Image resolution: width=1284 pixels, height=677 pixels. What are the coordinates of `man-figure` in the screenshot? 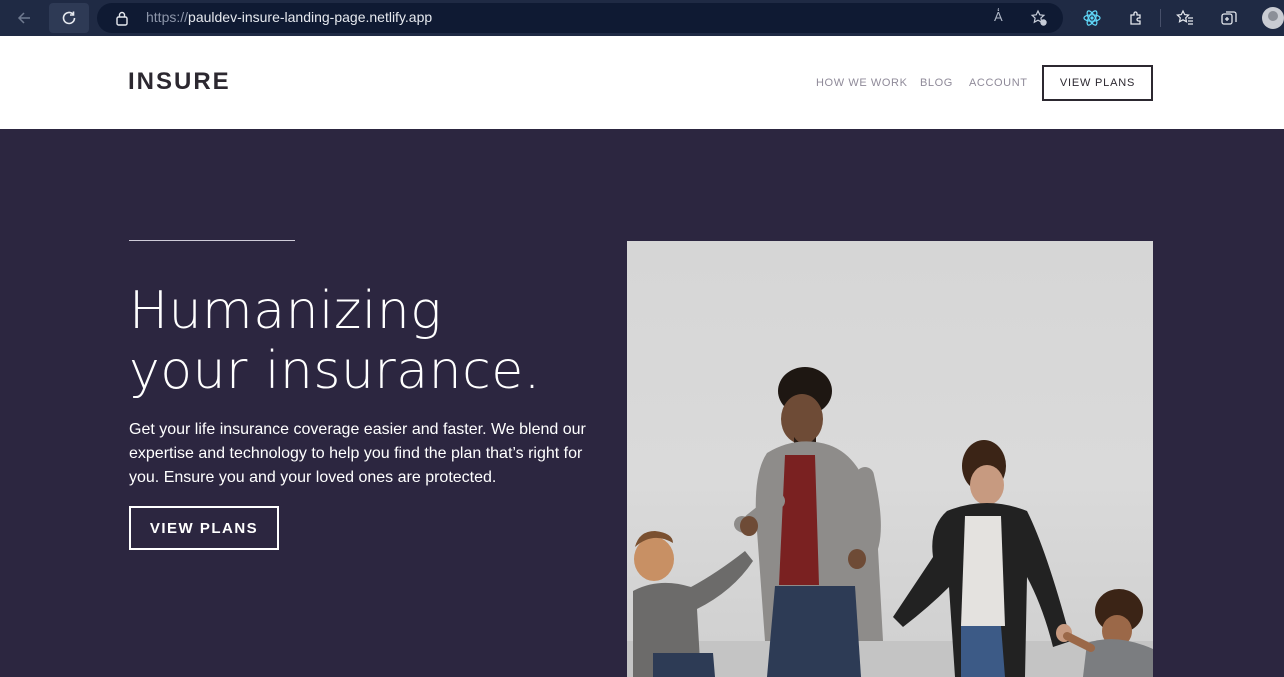 It's located at (808, 522).